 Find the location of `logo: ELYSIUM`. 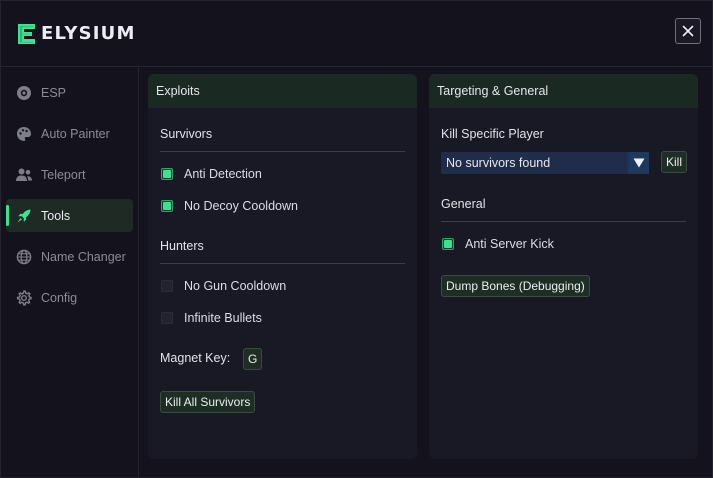

logo: ELYSIUM is located at coordinates (75, 34).